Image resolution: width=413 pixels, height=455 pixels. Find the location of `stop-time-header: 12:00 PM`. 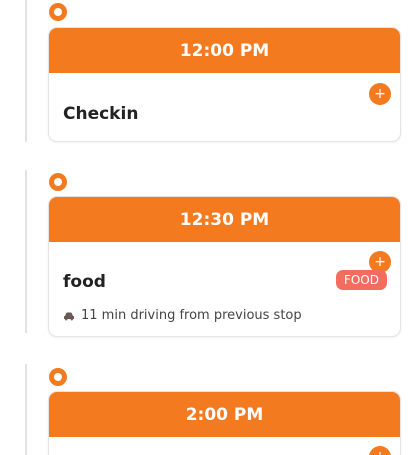

stop-time-header: 12:00 PM is located at coordinates (224, 50).